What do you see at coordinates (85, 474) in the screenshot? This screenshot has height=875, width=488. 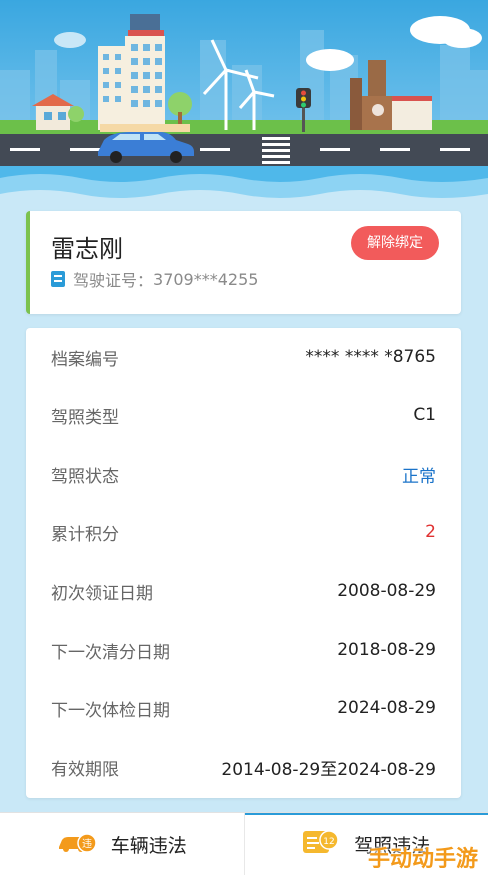 I see `detail-label: 驾照状态` at bounding box center [85, 474].